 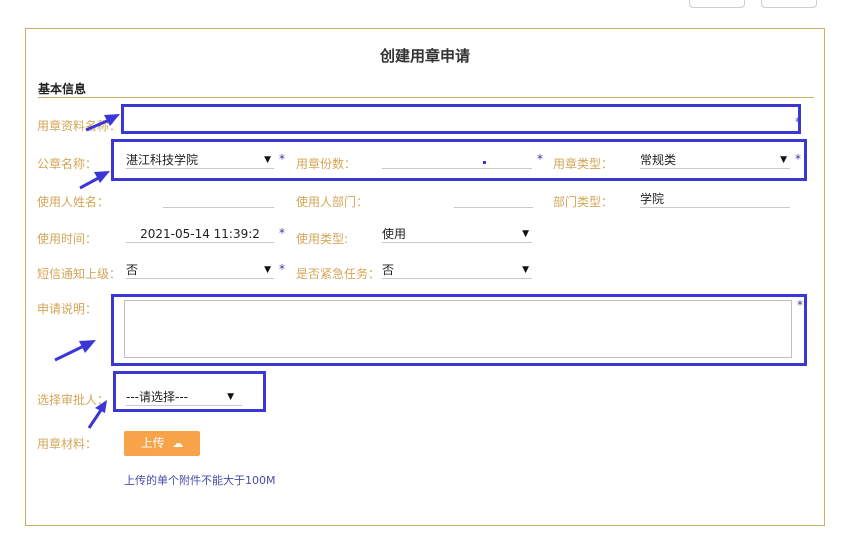 What do you see at coordinates (87, 271) in the screenshot?
I see `annotation-arrows` at bounding box center [87, 271].